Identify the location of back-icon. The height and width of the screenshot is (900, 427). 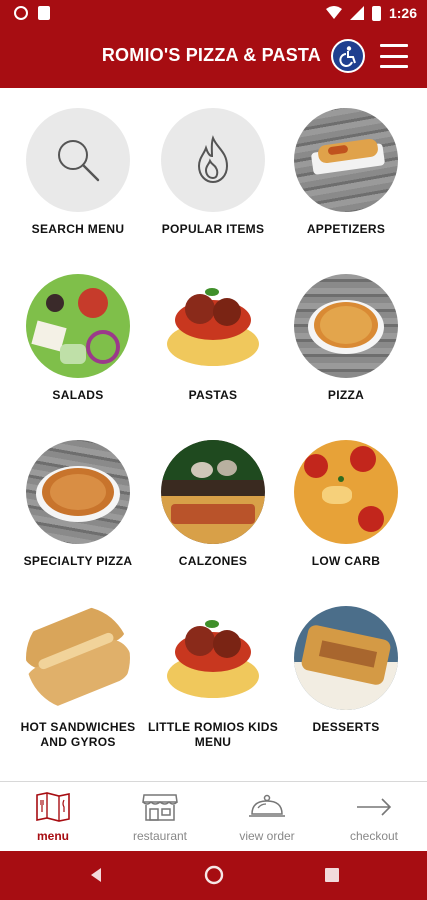
(96, 875).